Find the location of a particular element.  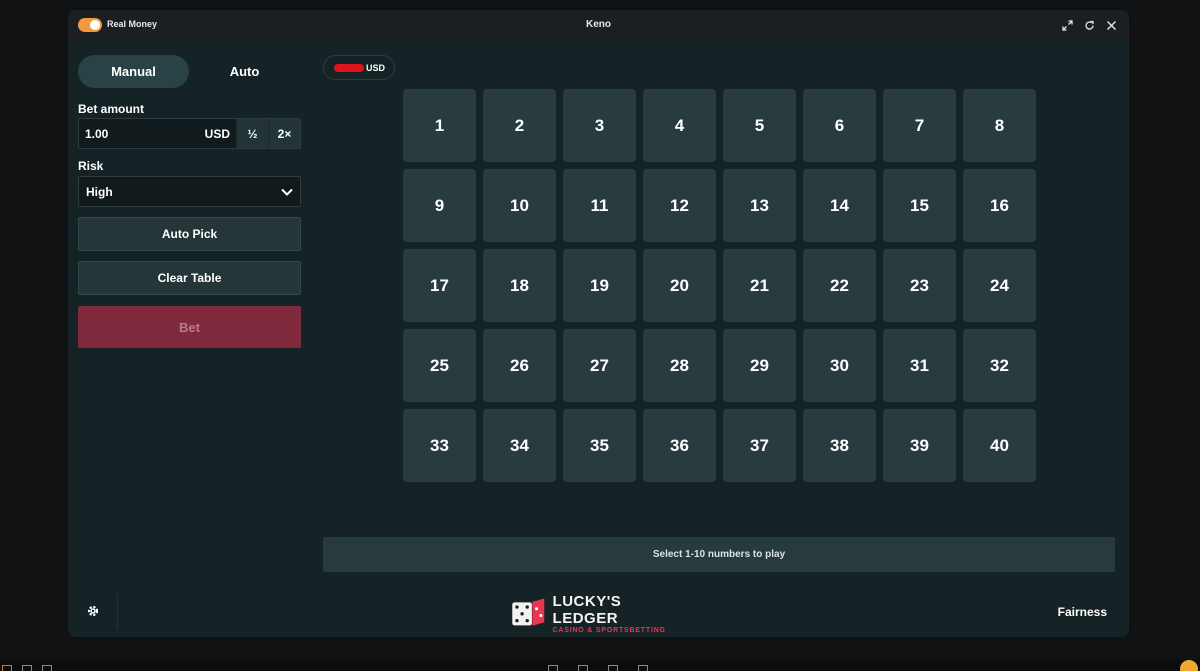

keno-number-tile: 18 is located at coordinates (519, 285).